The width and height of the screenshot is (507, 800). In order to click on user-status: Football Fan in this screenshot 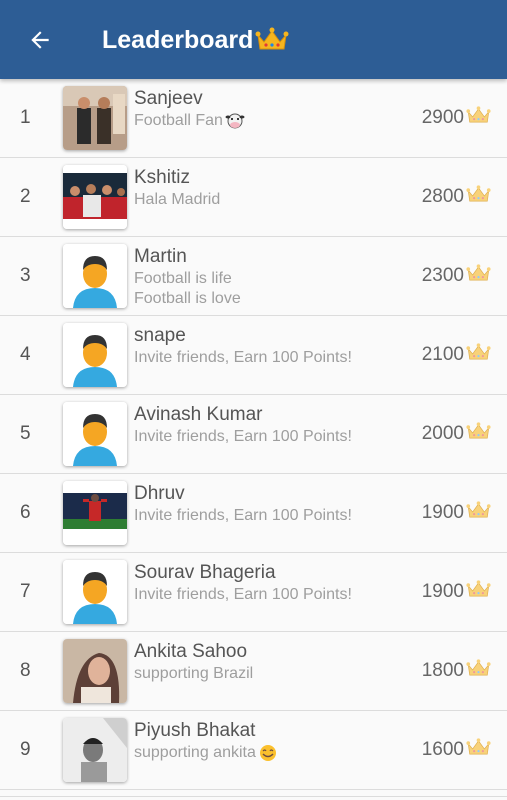, I will do `click(189, 121)`.